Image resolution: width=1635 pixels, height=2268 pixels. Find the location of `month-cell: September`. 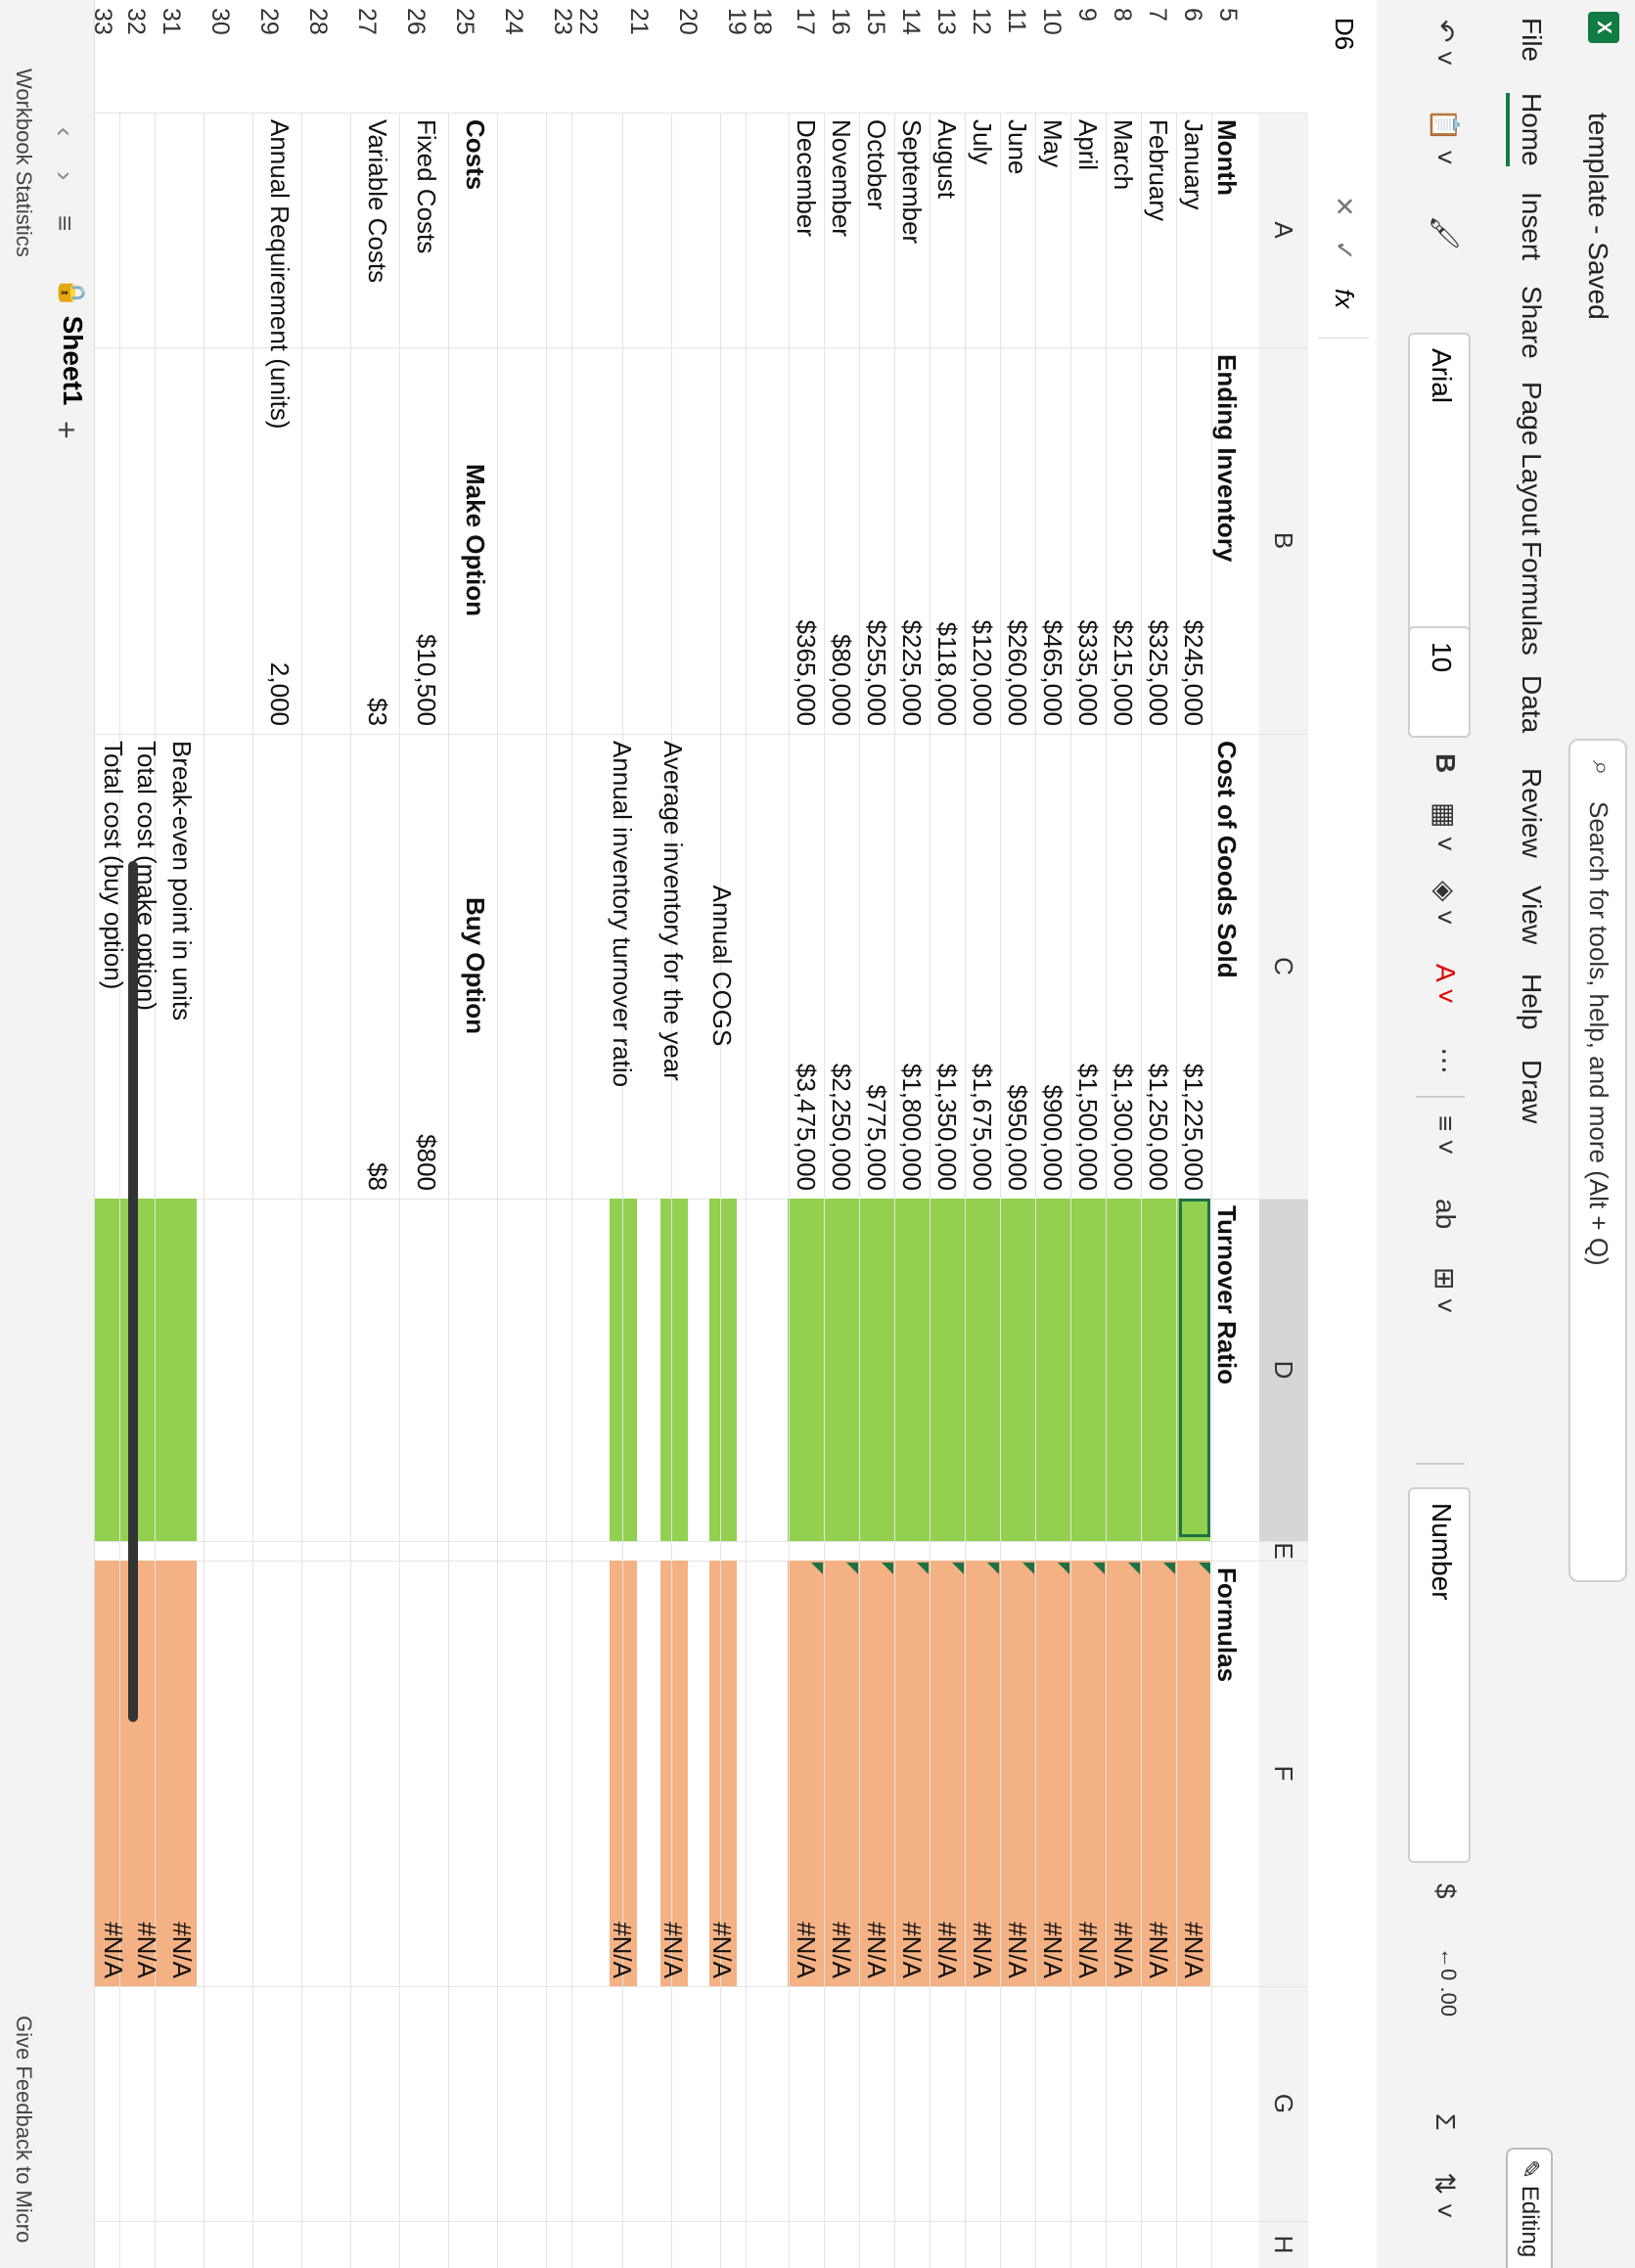

month-cell: September is located at coordinates (911, 181).